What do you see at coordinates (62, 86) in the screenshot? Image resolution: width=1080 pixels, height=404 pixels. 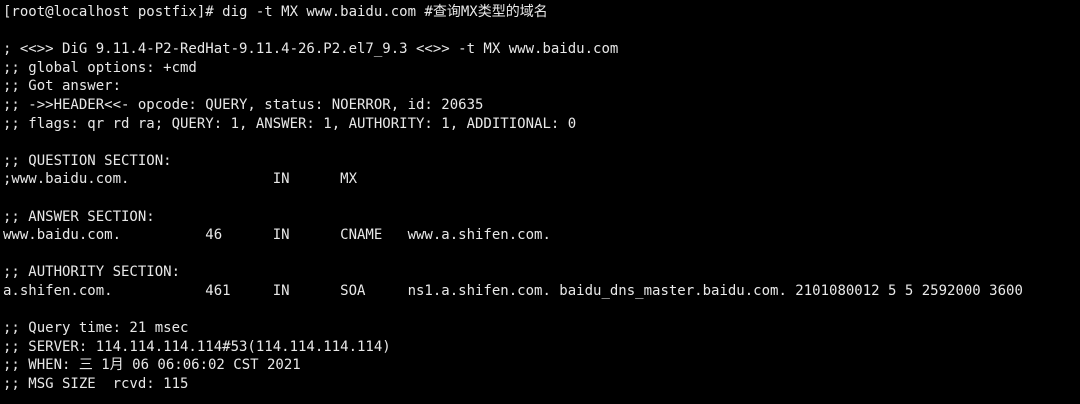 I see `got-answer-line: ;; Got answer:` at bounding box center [62, 86].